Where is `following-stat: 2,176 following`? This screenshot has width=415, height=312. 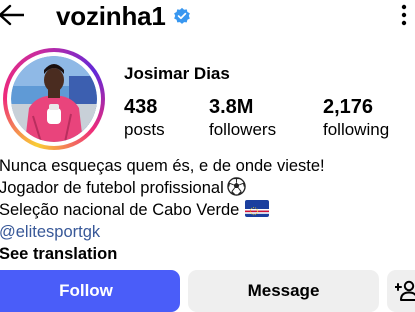
following-stat: 2,176 following is located at coordinates (356, 119).